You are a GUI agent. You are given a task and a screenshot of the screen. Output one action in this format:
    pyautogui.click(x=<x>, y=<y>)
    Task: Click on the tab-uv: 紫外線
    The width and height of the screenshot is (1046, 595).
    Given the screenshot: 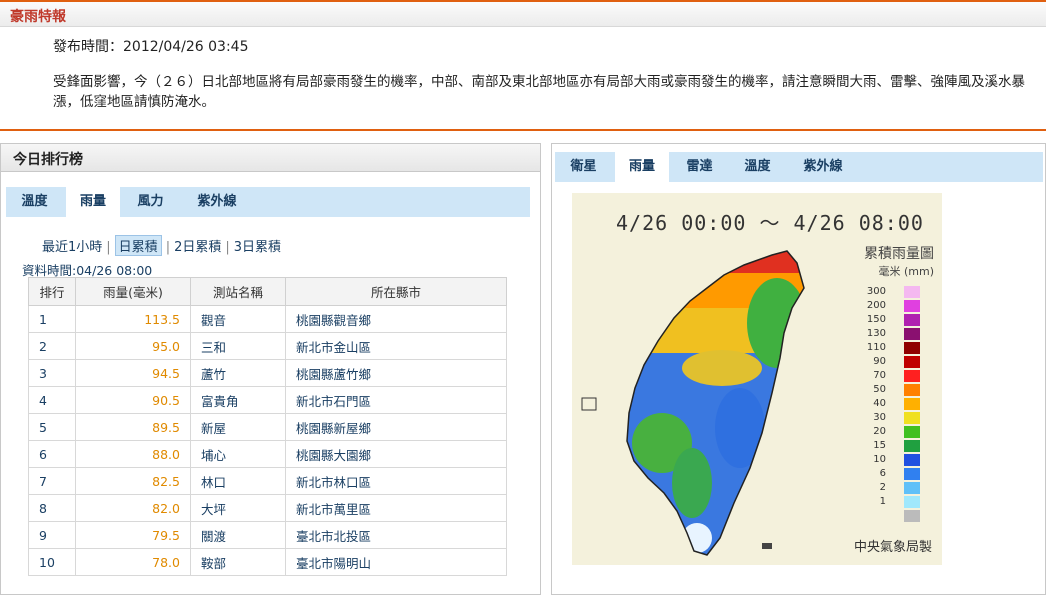 What is the action you would take?
    pyautogui.click(x=217, y=202)
    